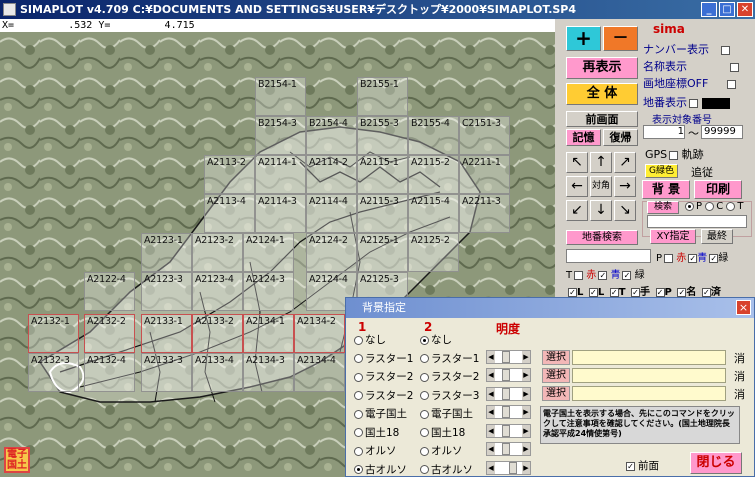  Describe the element at coordinates (641, 465) in the screenshot. I see `front-option: ✓ 前面` at that location.